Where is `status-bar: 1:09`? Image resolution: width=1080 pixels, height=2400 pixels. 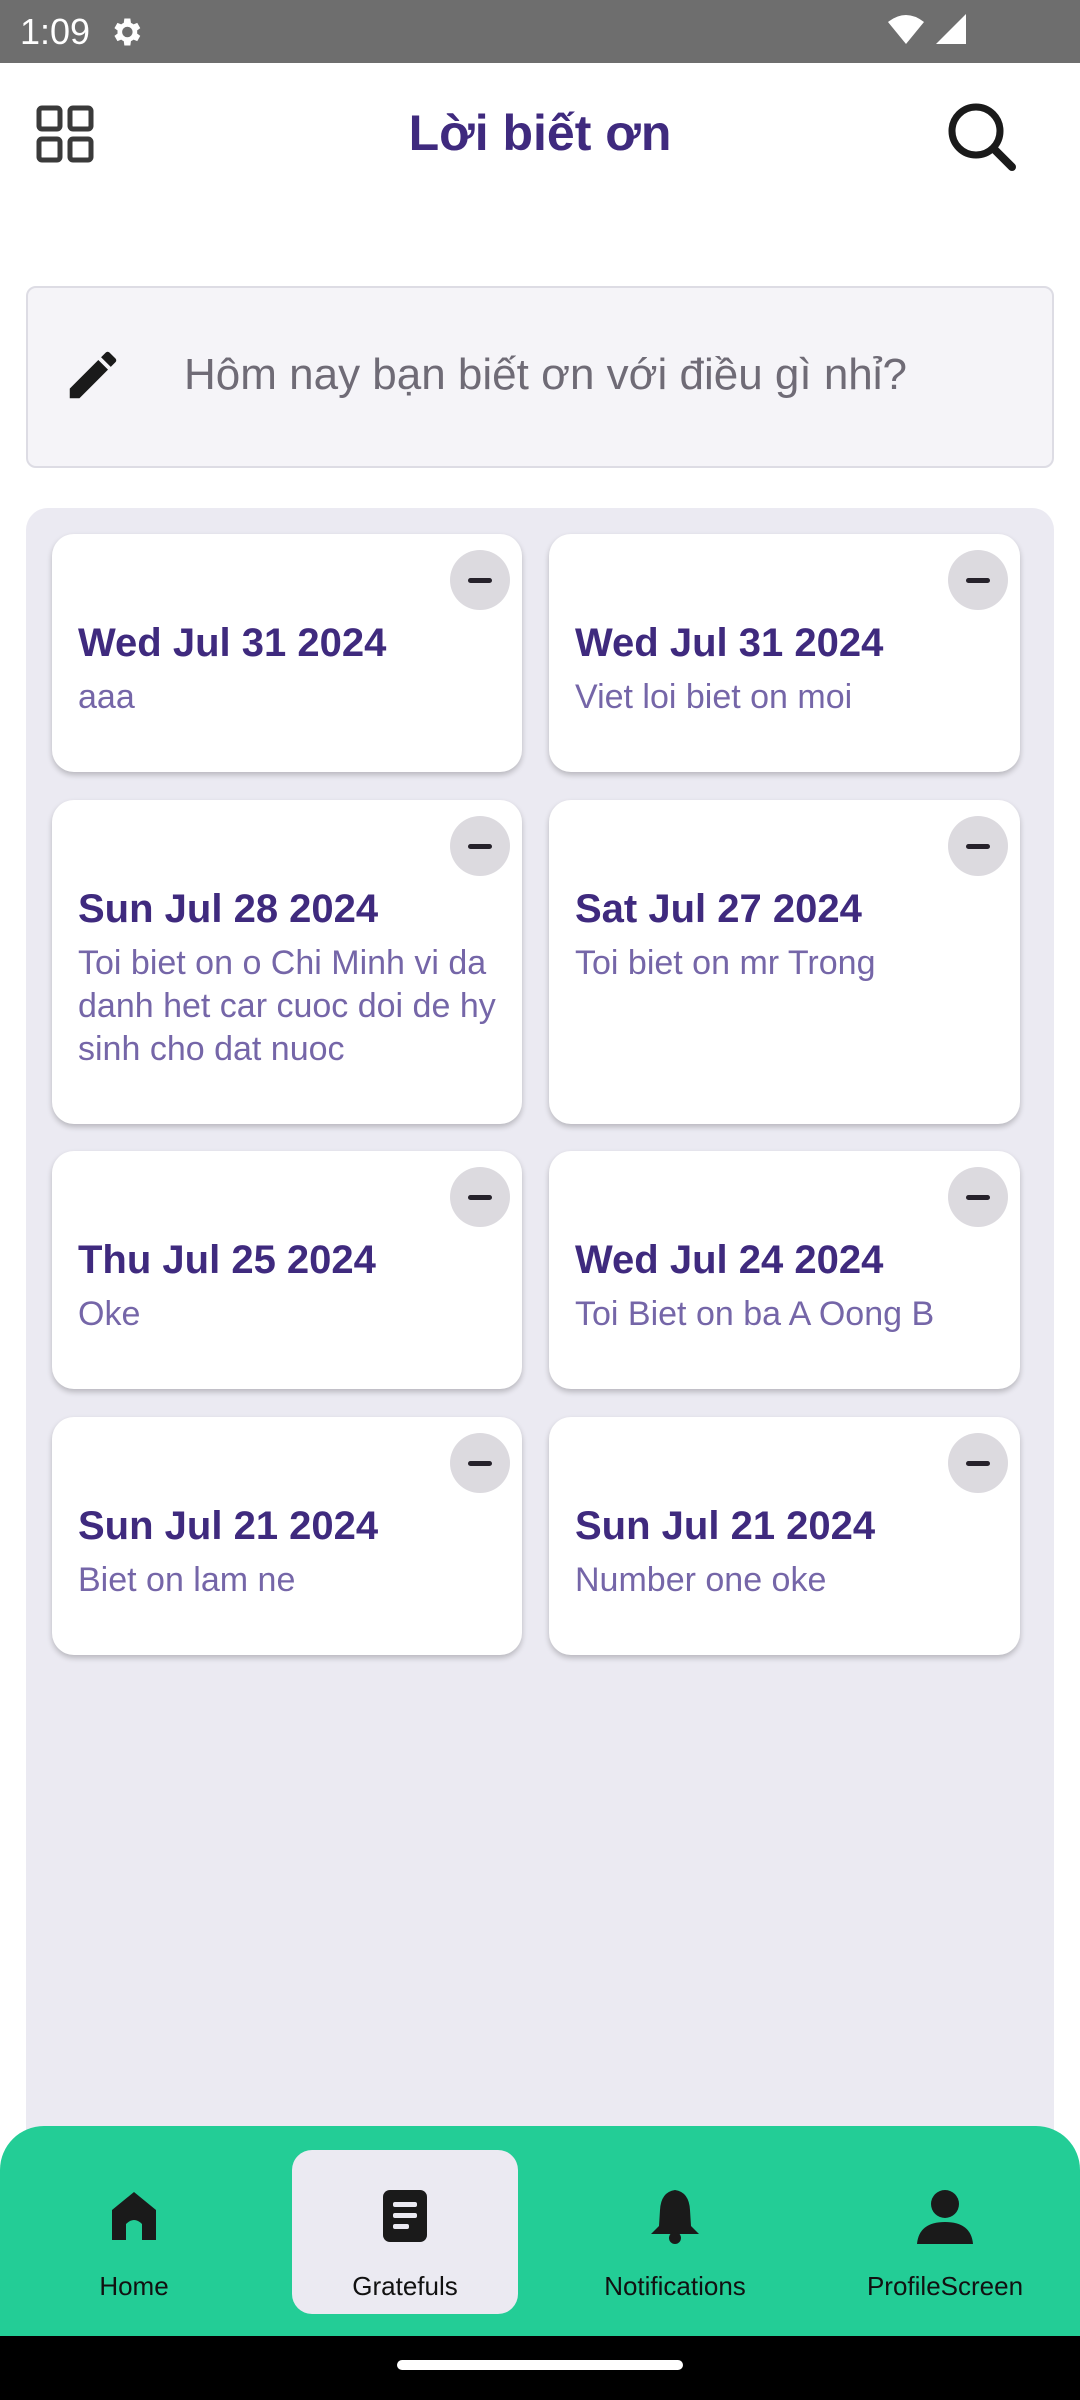 status-bar: 1:09 is located at coordinates (540, 31).